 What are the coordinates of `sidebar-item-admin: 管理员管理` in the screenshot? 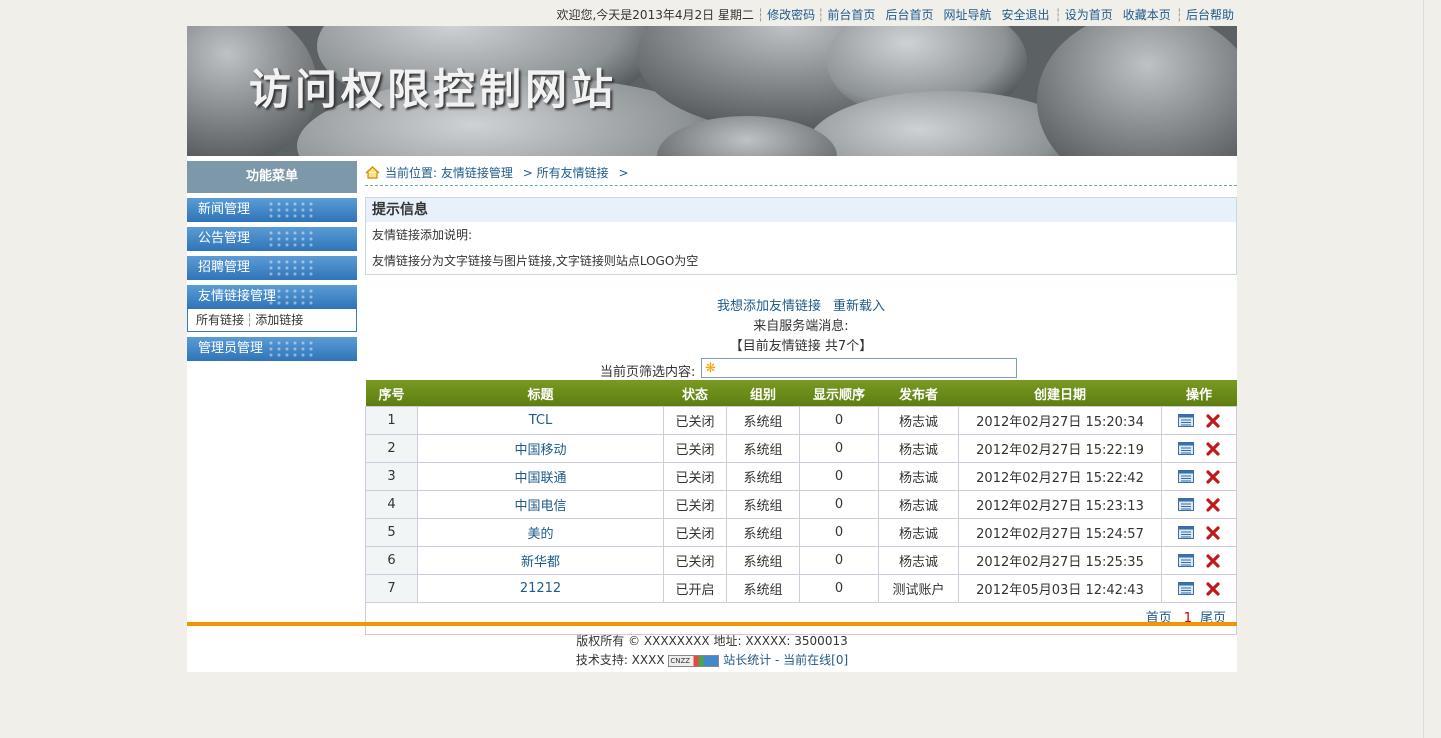 It's located at (272, 349).